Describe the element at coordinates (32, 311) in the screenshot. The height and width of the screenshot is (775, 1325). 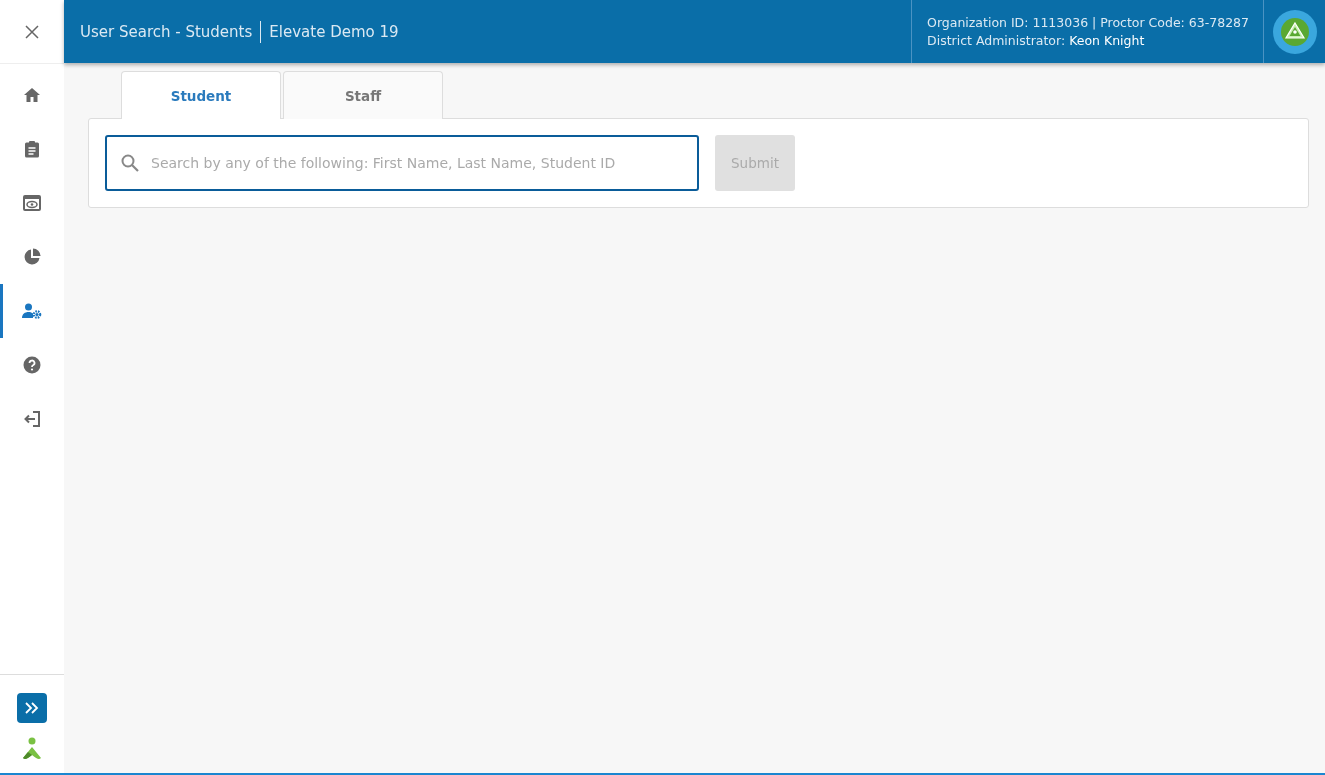
I see `user-settings-icon` at that location.